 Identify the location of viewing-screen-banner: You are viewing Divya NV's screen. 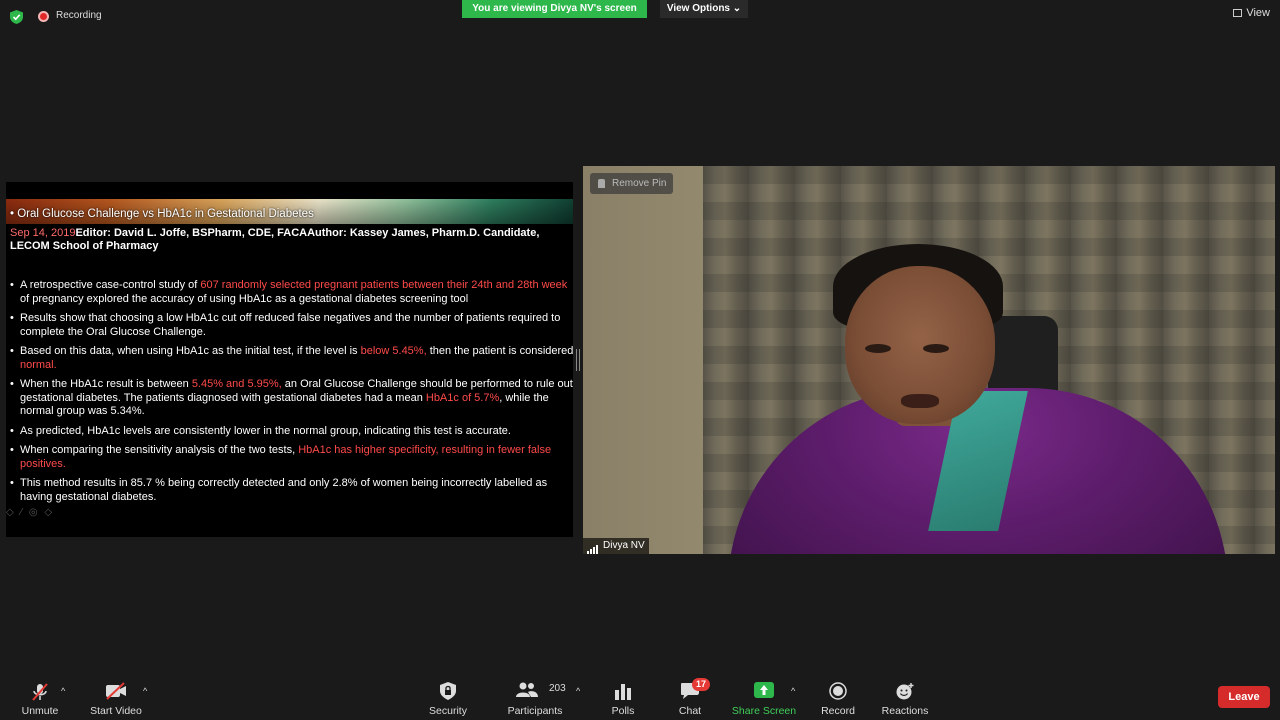
(554, 9).